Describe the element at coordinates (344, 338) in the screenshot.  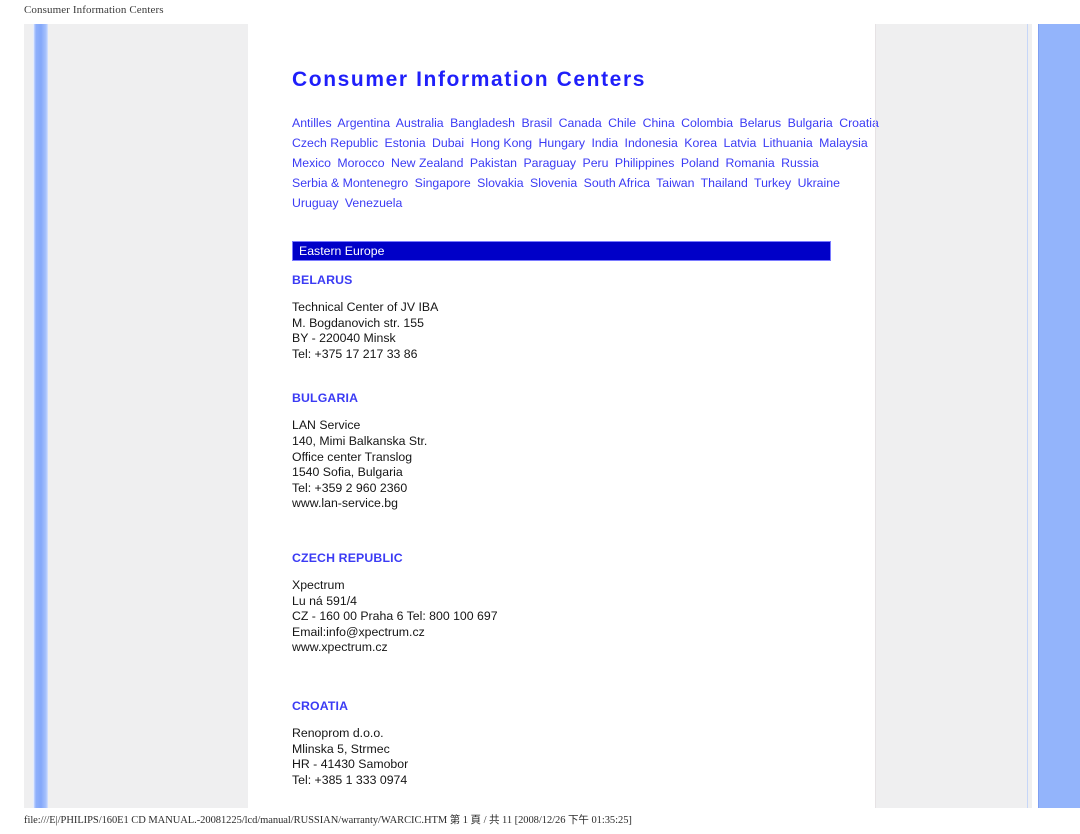
I see `address-line: BY - 220040 Minsk` at that location.